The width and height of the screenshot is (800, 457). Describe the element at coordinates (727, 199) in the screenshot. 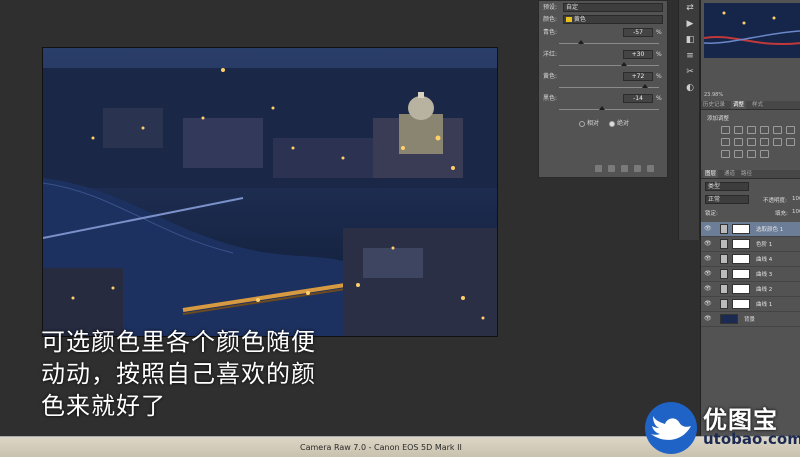

I see `blend-mode-dropdown: 正常` at that location.